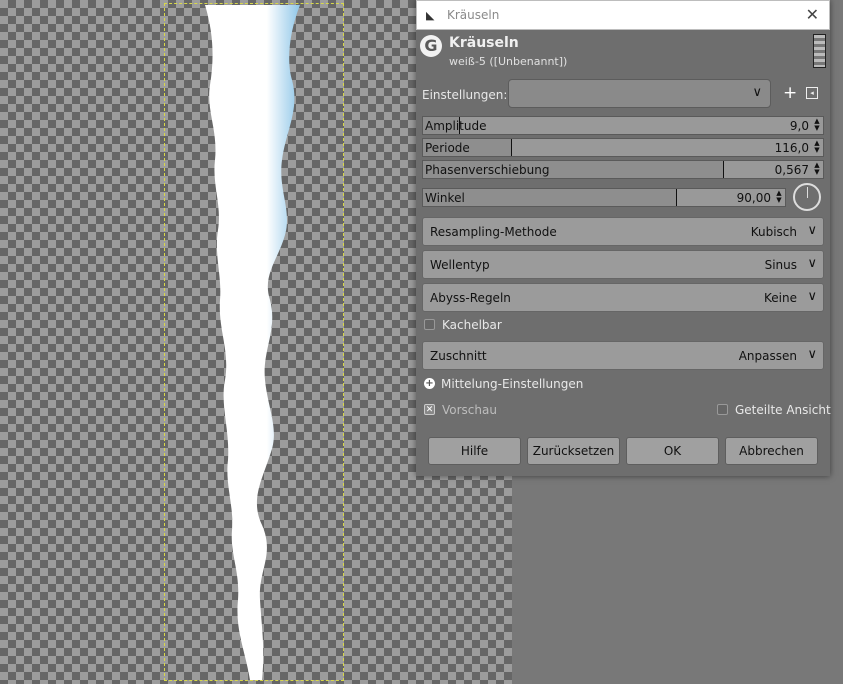  I want to click on split-view-checkbox: Geteilte Ansicht, so click(774, 411).